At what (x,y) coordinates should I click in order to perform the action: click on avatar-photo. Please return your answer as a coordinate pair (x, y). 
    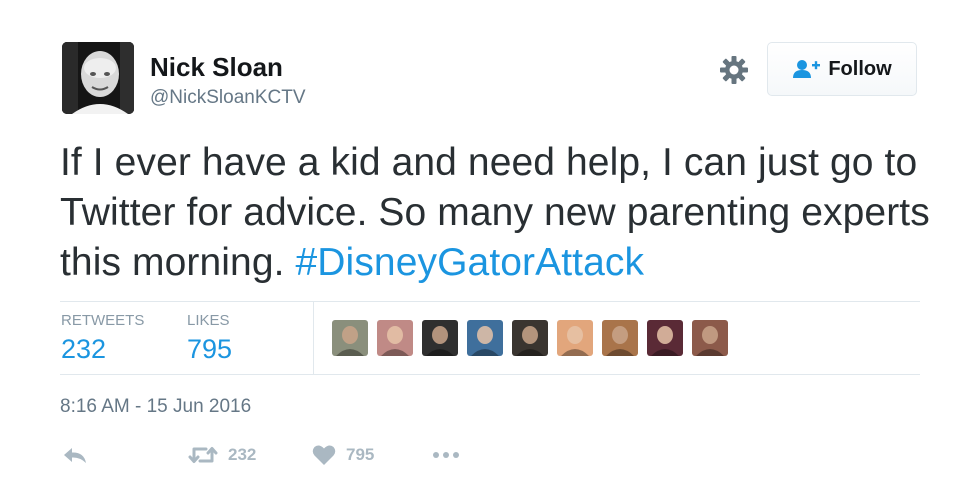
    Looking at the image, I should click on (98, 78).